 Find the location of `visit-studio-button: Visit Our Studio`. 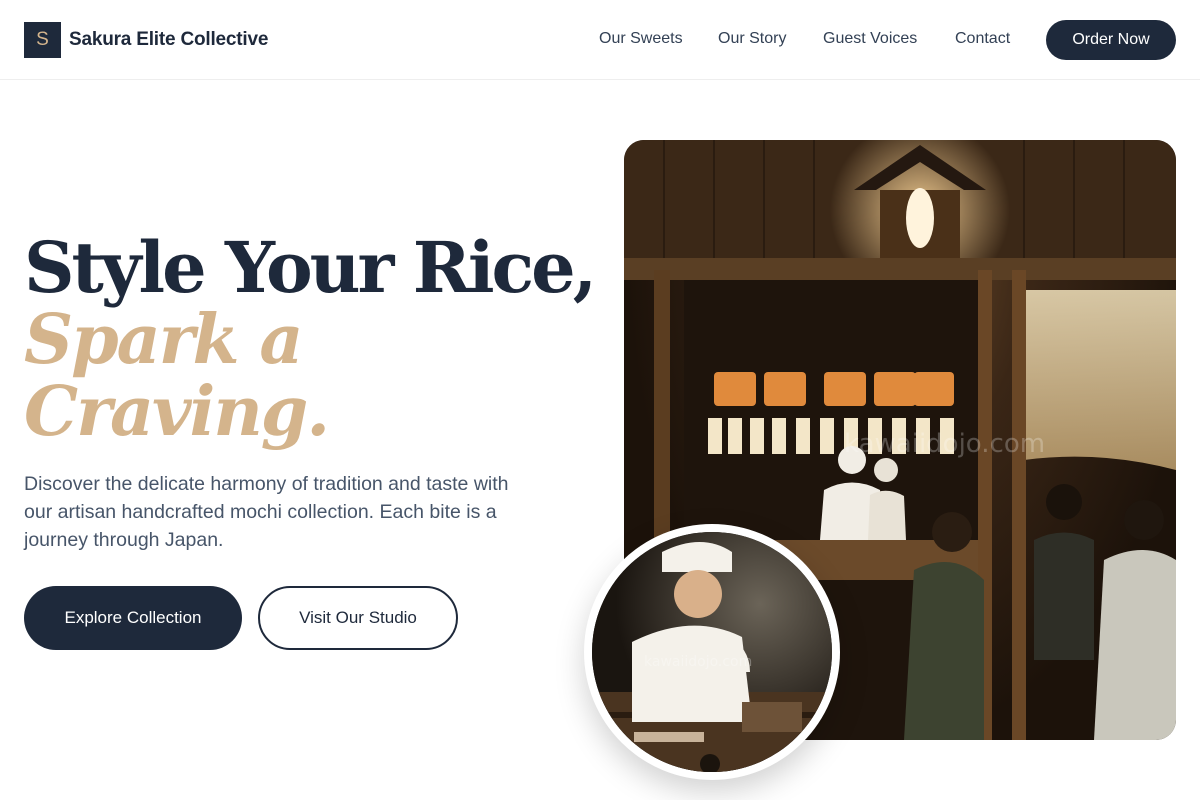

visit-studio-button: Visit Our Studio is located at coordinates (358, 618).